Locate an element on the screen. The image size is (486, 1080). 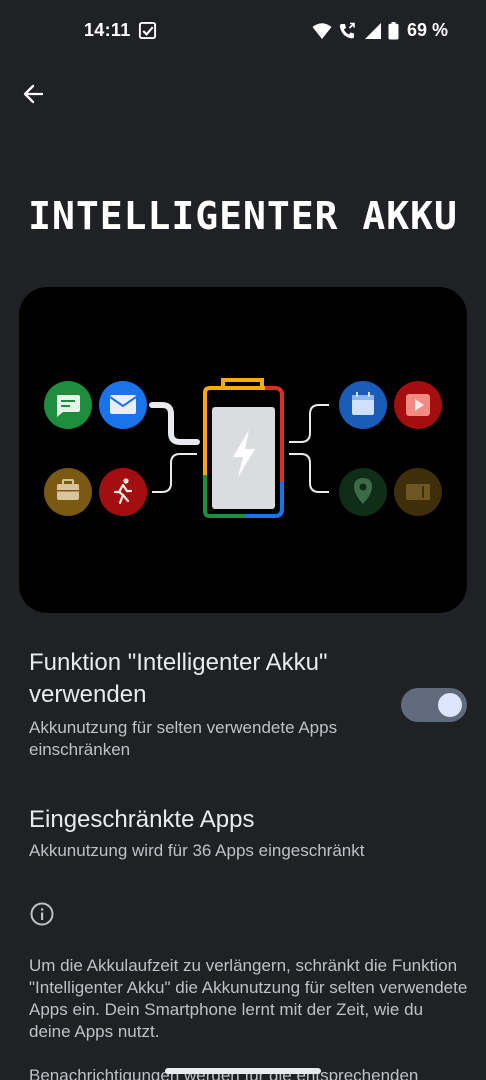
status-time: 14:11 is located at coordinates (107, 30).